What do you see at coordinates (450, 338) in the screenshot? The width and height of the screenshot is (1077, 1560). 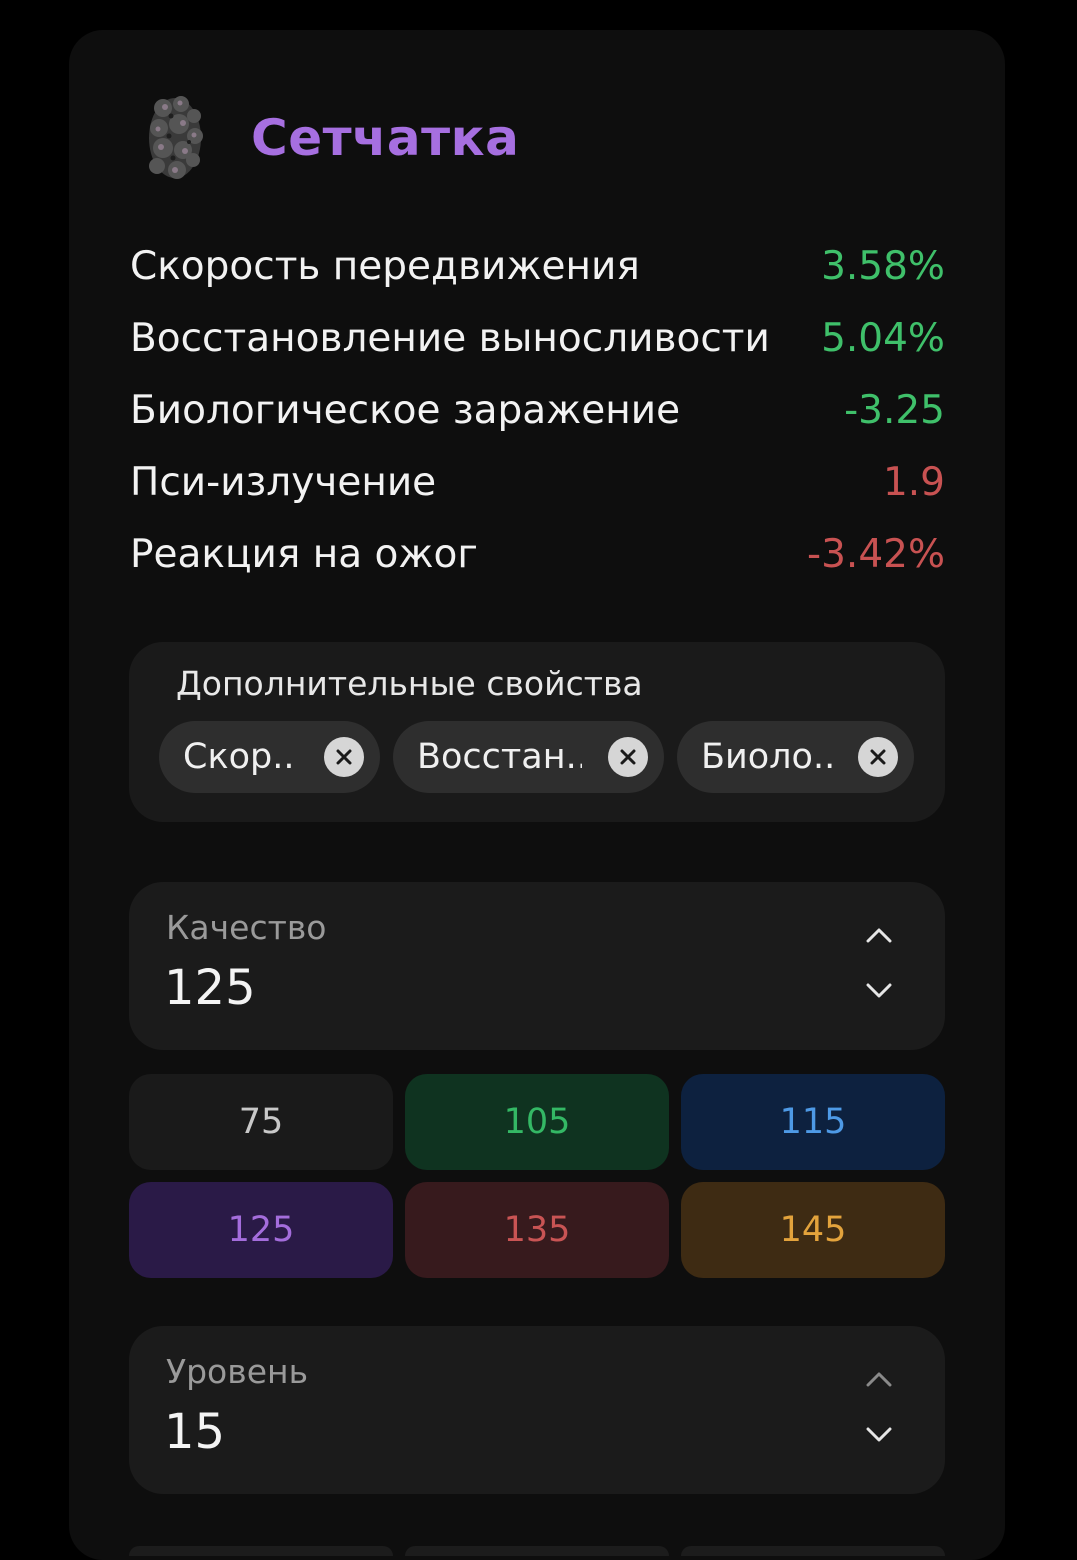 I see `stat-label: Восстановление выносливости` at bounding box center [450, 338].